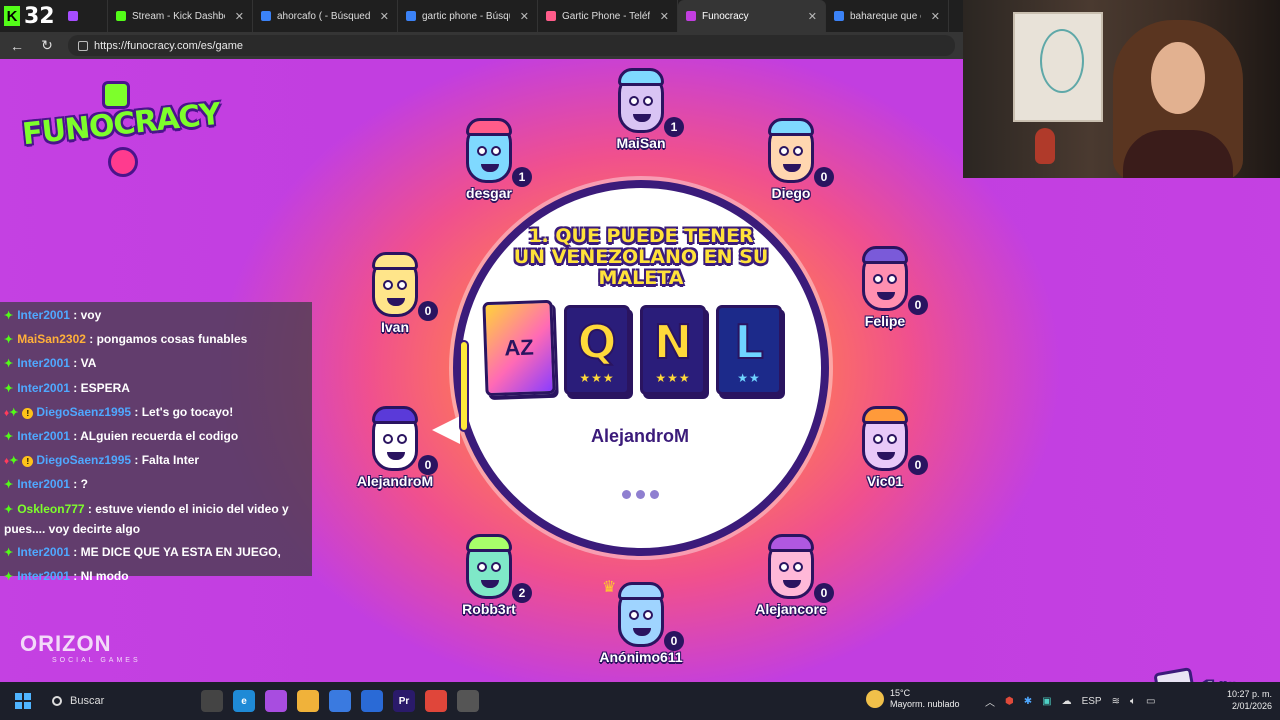 This screenshot has height=720, width=1280. Describe the element at coordinates (674, 127) in the screenshot. I see `player-score: 1` at that location.